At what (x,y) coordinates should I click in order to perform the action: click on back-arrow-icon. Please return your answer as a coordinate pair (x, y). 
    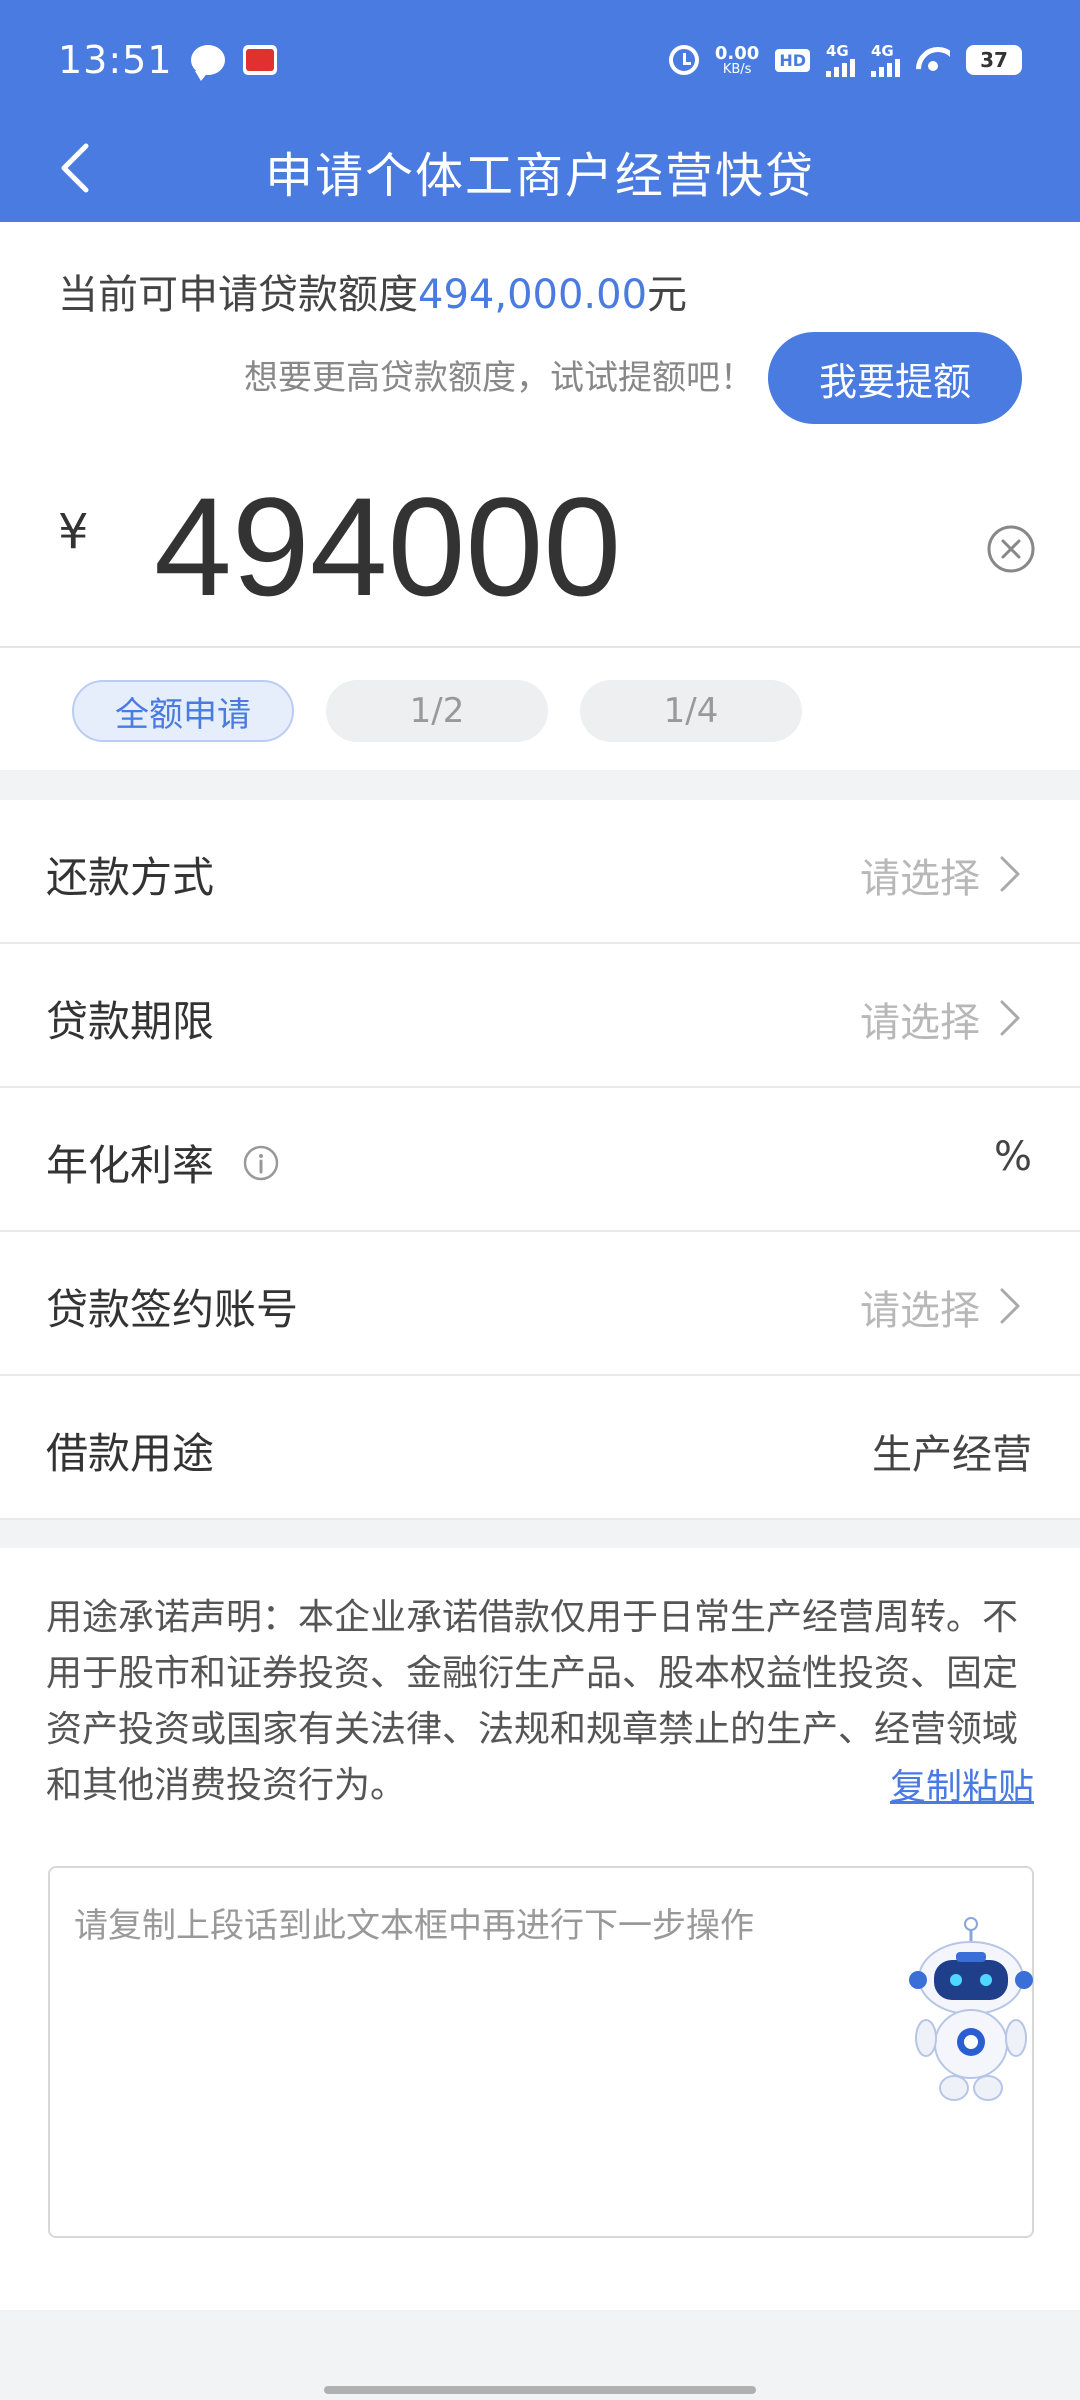
    Looking at the image, I should click on (75, 168).